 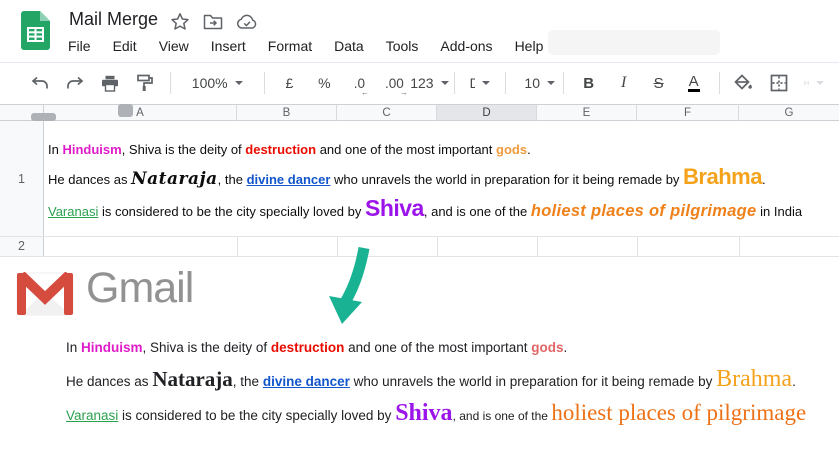 I want to click on document-title: Mail Merge, so click(x=113, y=19).